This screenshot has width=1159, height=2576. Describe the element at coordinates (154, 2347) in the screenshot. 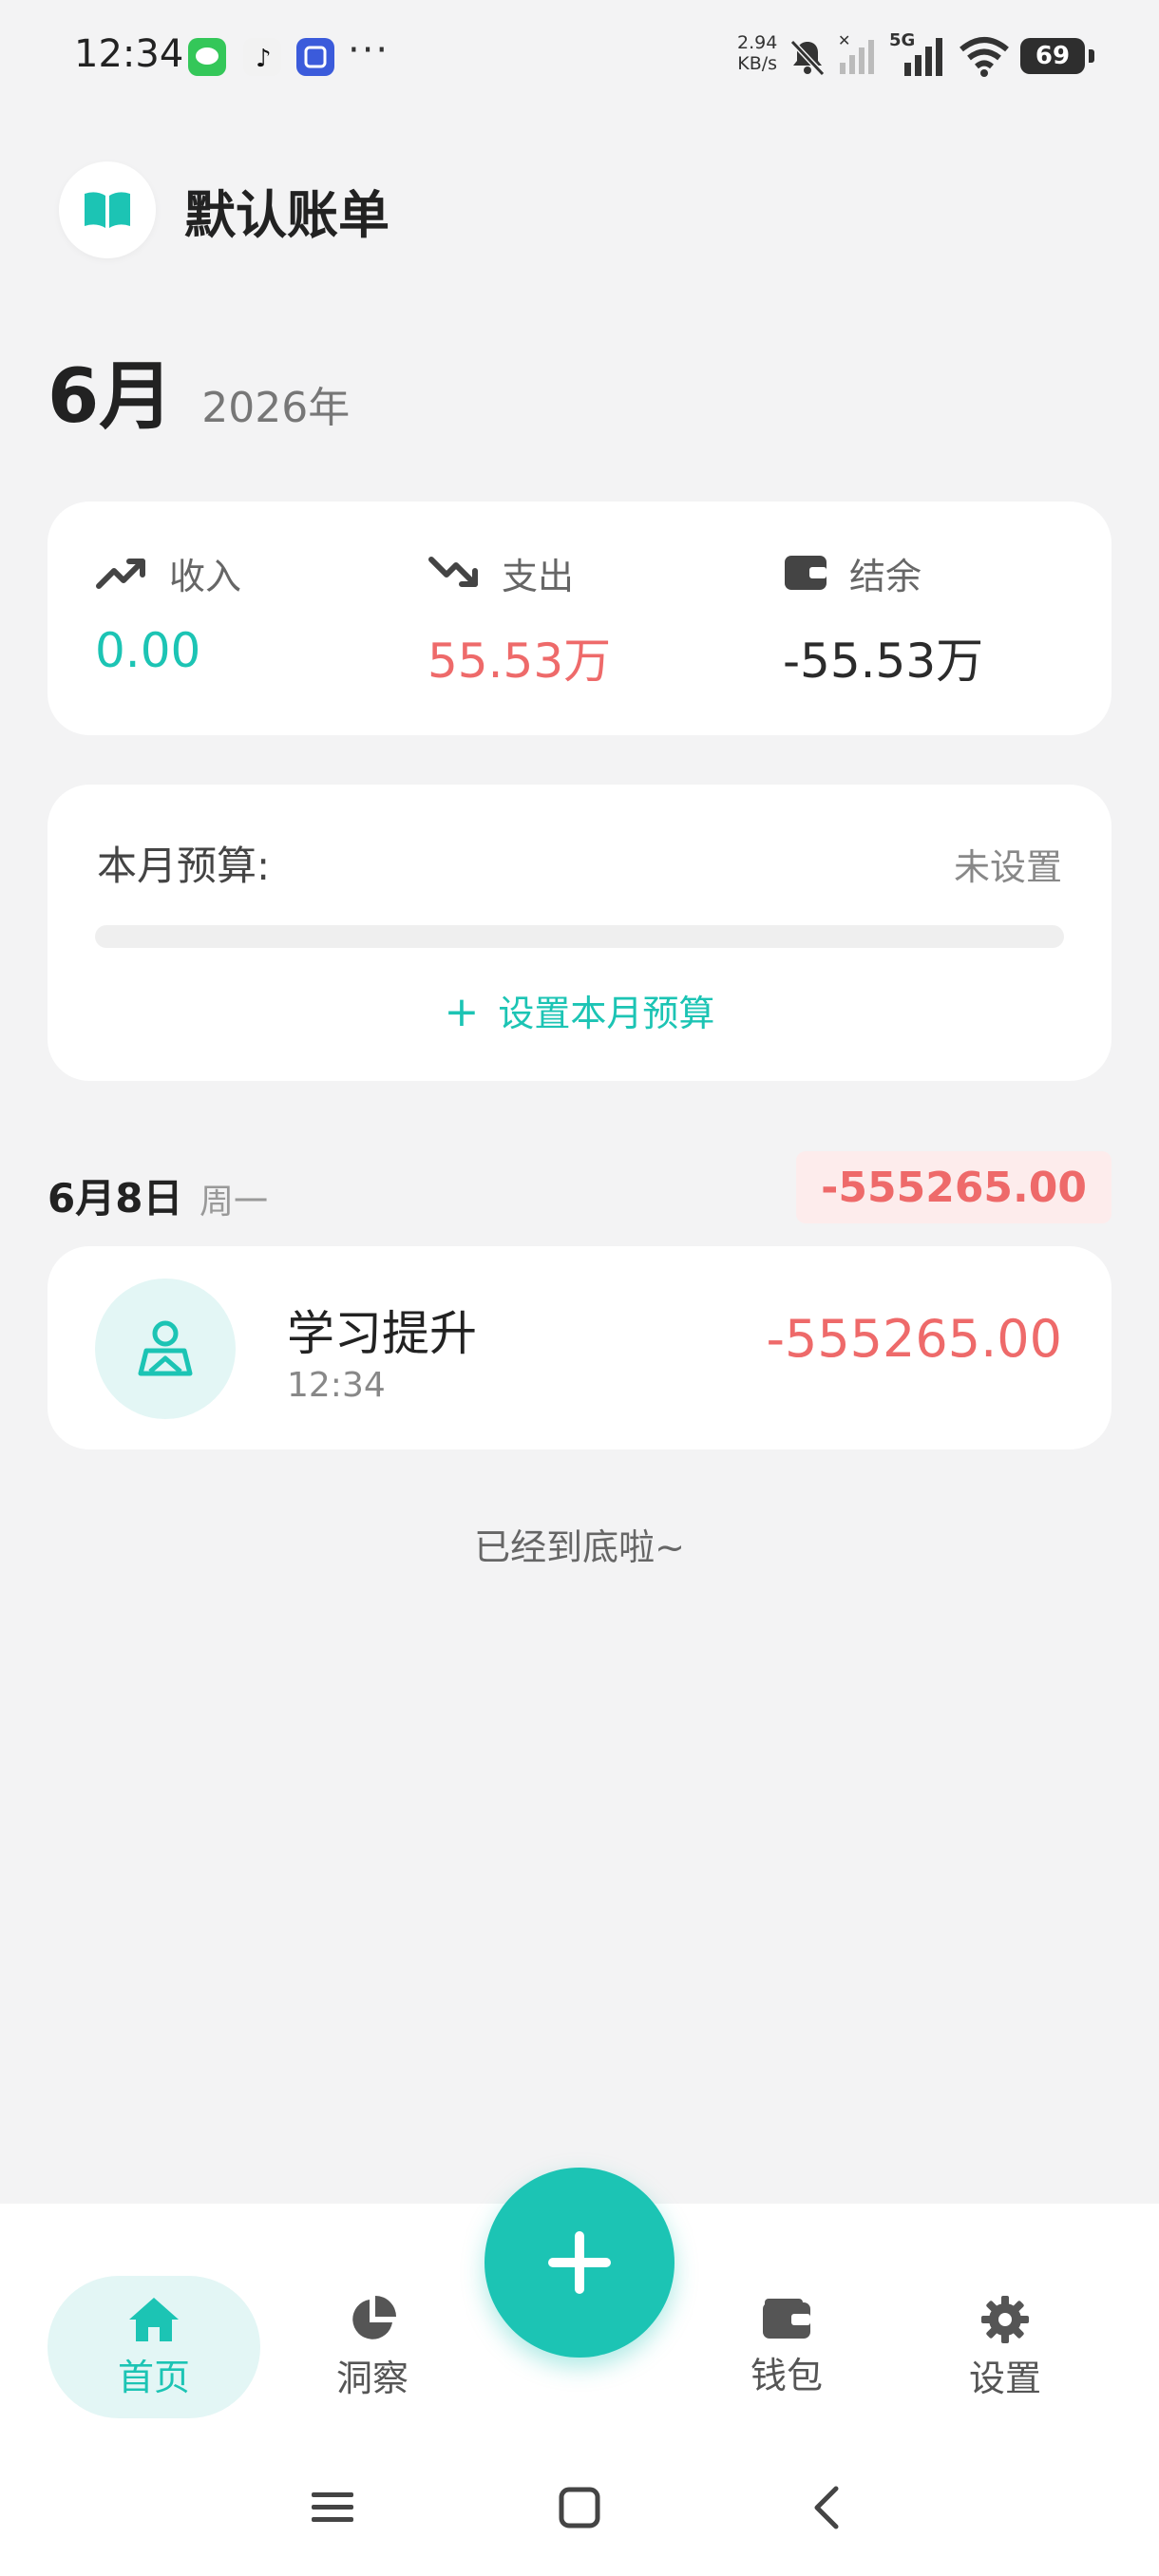

I see `nav-home: 首页` at that location.